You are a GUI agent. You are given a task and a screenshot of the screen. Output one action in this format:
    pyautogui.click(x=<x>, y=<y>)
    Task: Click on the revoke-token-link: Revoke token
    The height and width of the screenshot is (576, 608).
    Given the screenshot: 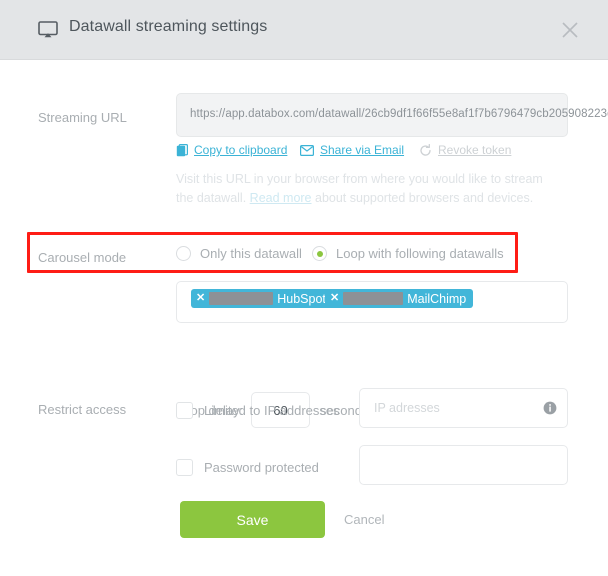 What is the action you would take?
    pyautogui.click(x=465, y=150)
    